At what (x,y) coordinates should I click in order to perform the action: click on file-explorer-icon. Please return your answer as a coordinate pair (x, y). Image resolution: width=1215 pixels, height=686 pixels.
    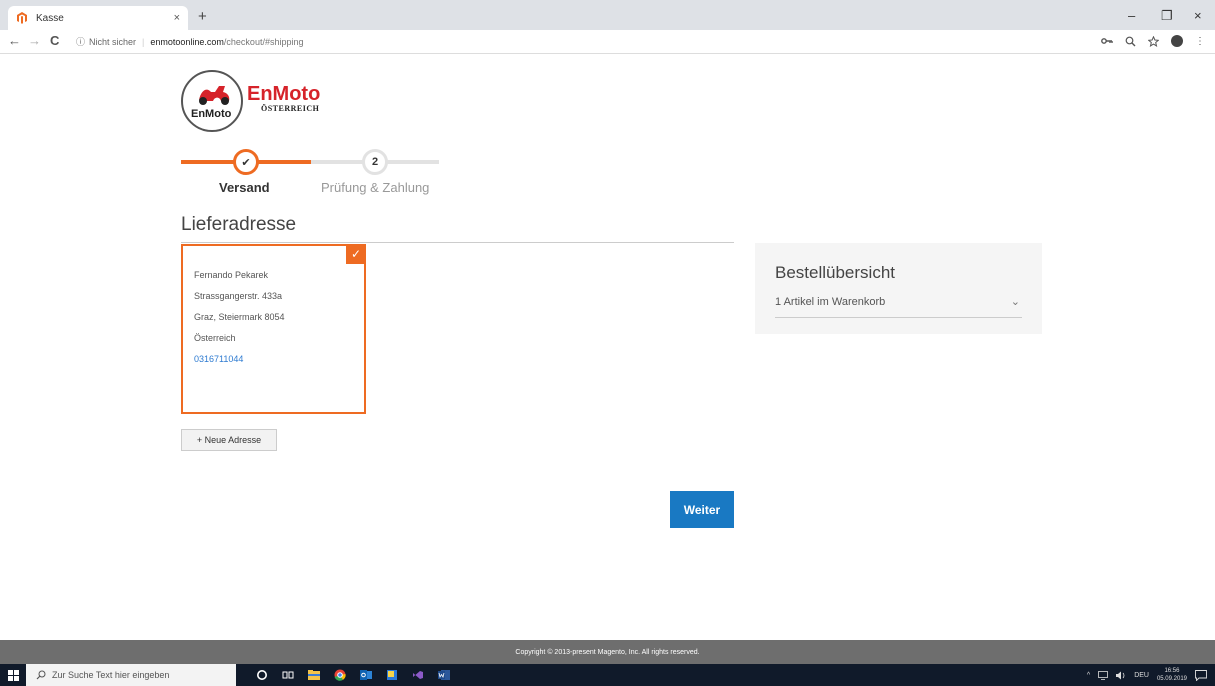
    Looking at the image, I should click on (314, 675).